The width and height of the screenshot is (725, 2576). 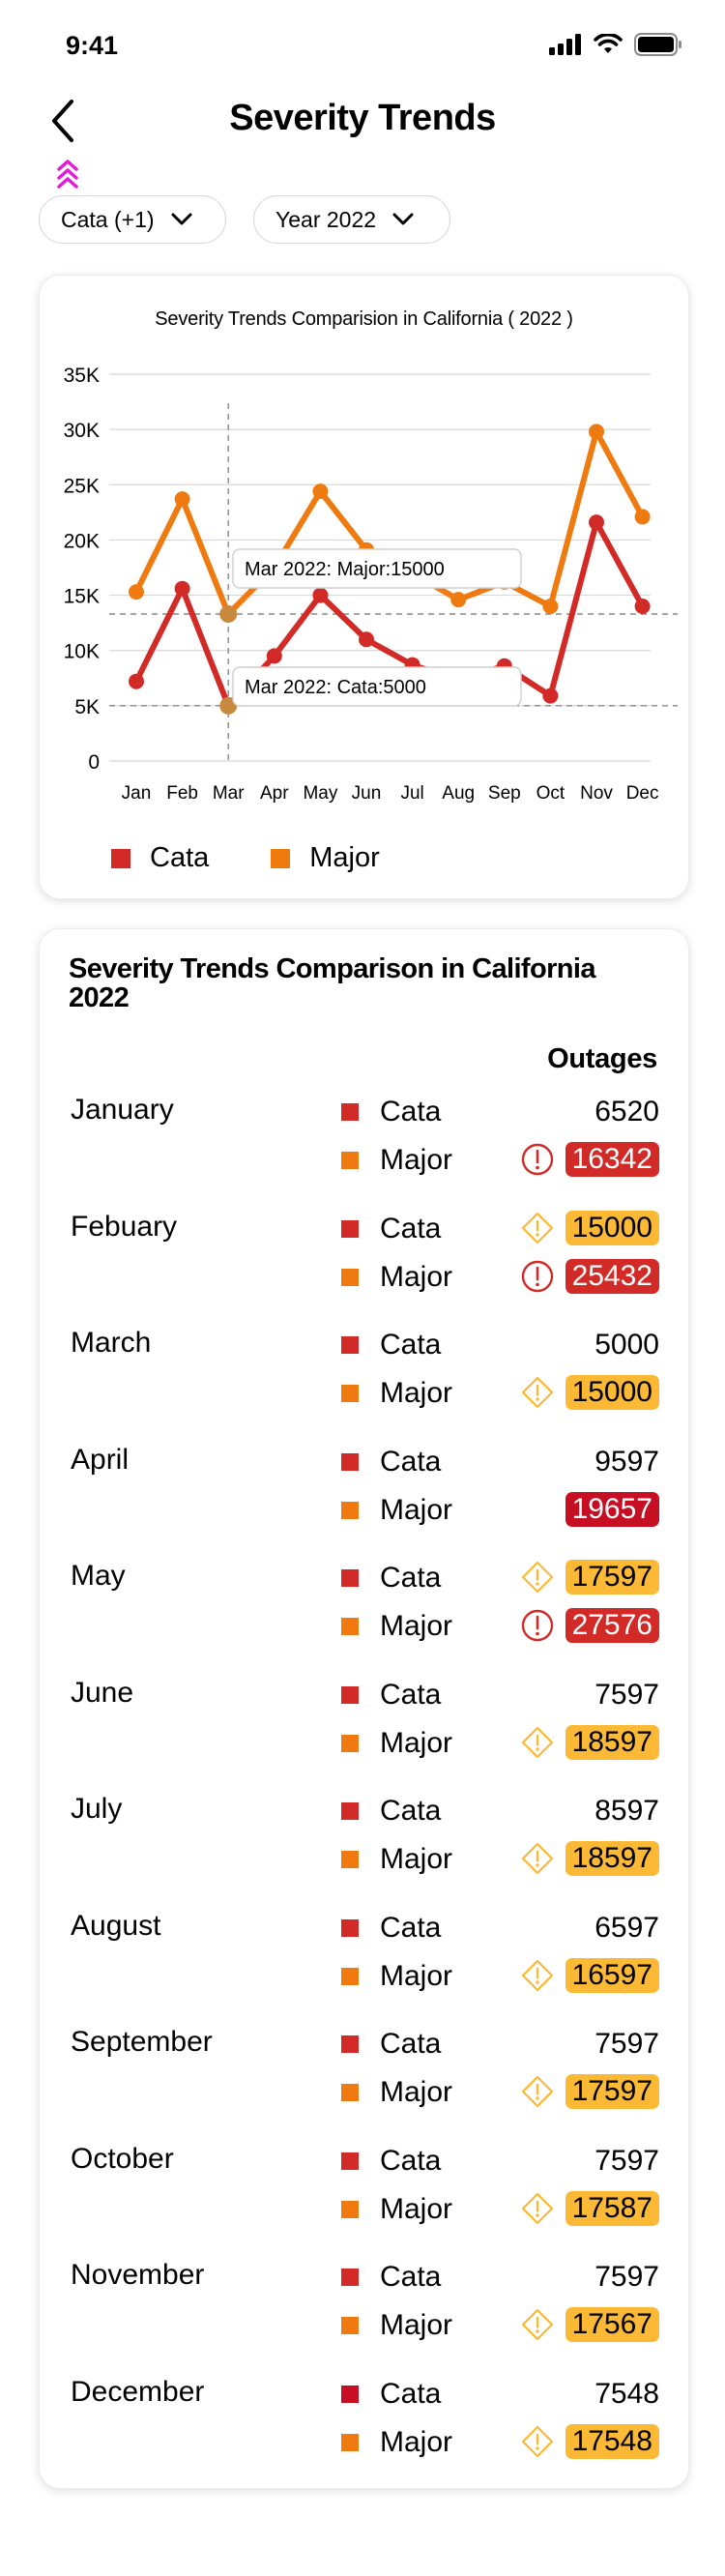 What do you see at coordinates (362, 118) in the screenshot?
I see `page-title: Severity Trends` at bounding box center [362, 118].